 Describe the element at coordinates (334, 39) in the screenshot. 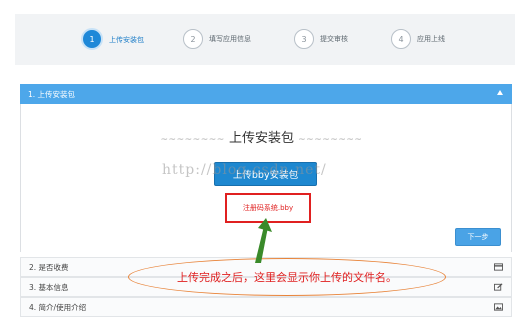

I see `step-label: 提交审核` at that location.